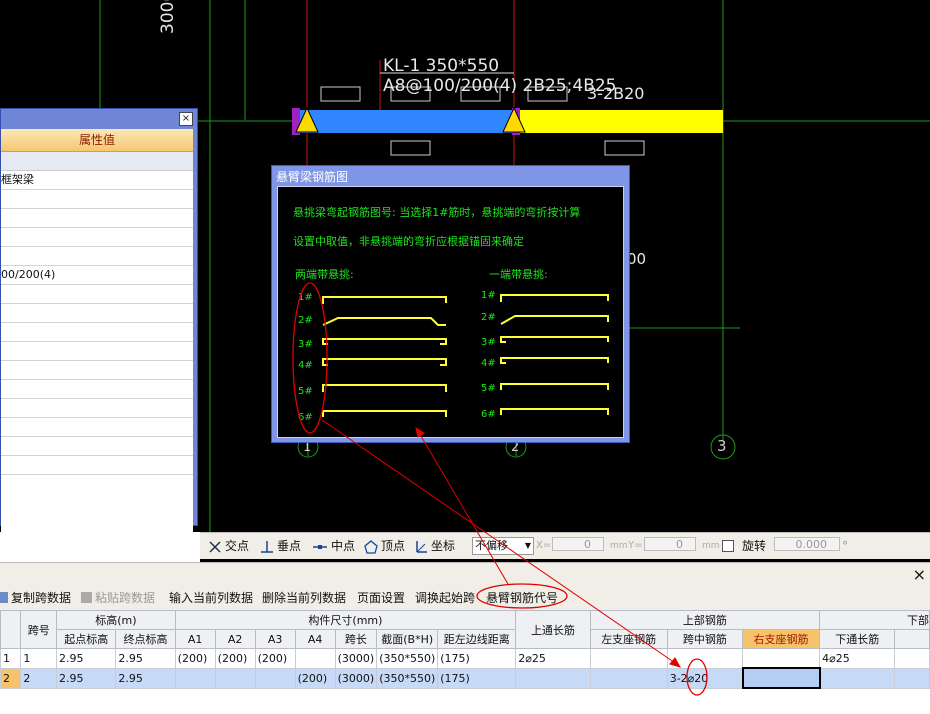 The image size is (930, 714). Describe the element at coordinates (544, 545) in the screenshot. I see `x-label: X=` at that location.